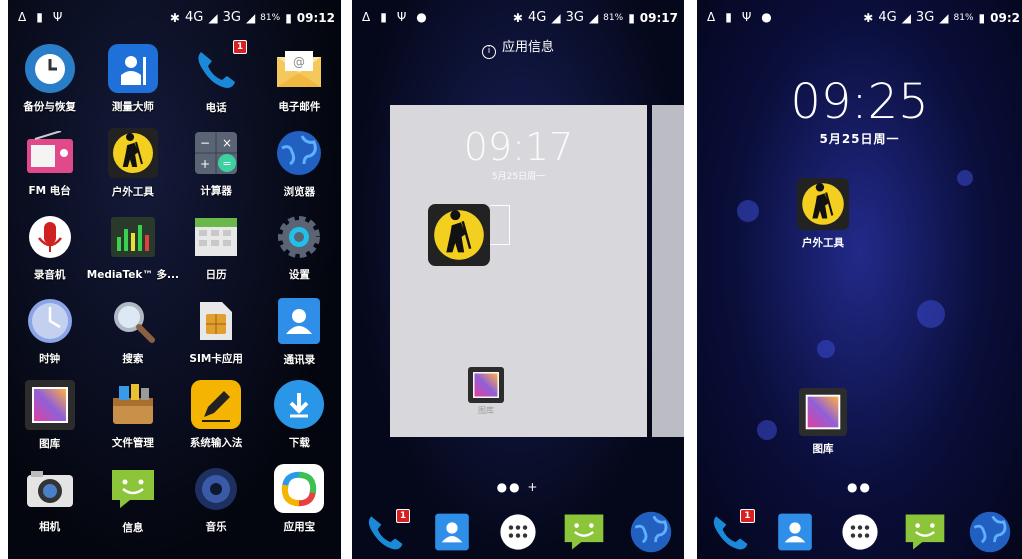  I want to click on preview-gallery-label: 图库, so click(486, 410).